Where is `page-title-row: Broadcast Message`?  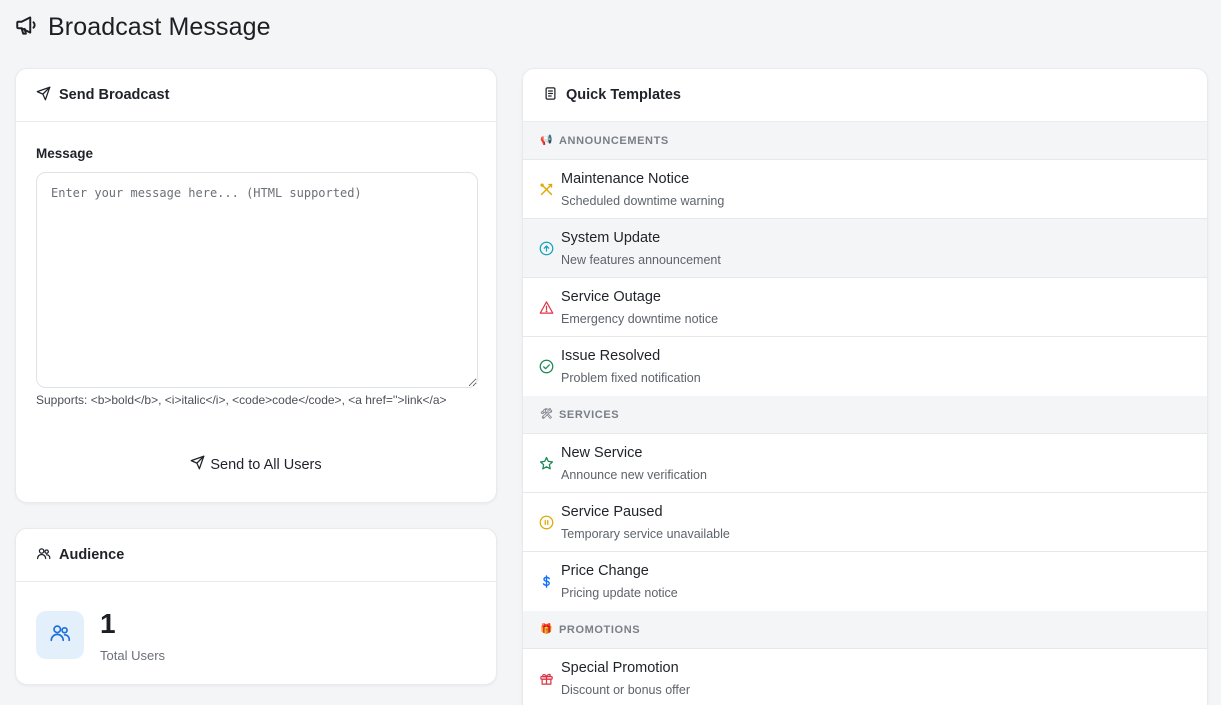
page-title-row: Broadcast Message is located at coordinates (142, 27).